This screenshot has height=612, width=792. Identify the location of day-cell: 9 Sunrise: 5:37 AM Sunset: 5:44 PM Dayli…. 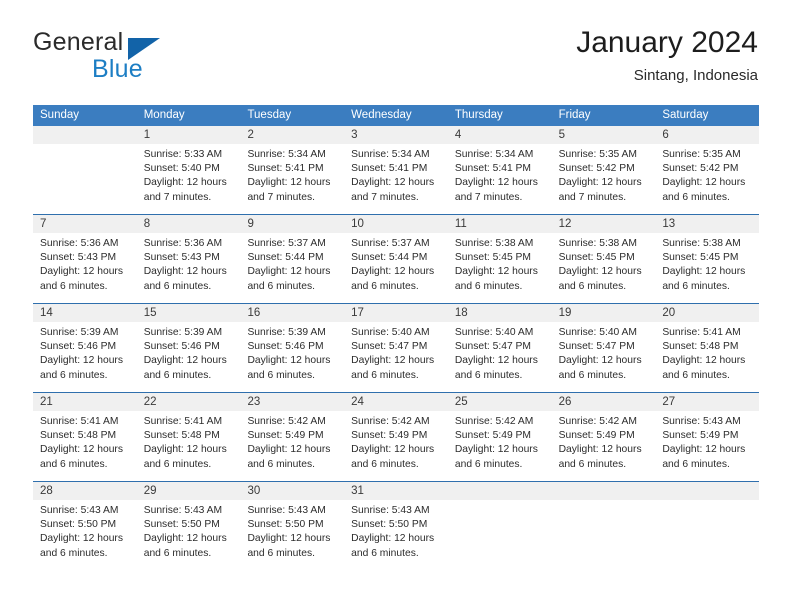
(292, 259).